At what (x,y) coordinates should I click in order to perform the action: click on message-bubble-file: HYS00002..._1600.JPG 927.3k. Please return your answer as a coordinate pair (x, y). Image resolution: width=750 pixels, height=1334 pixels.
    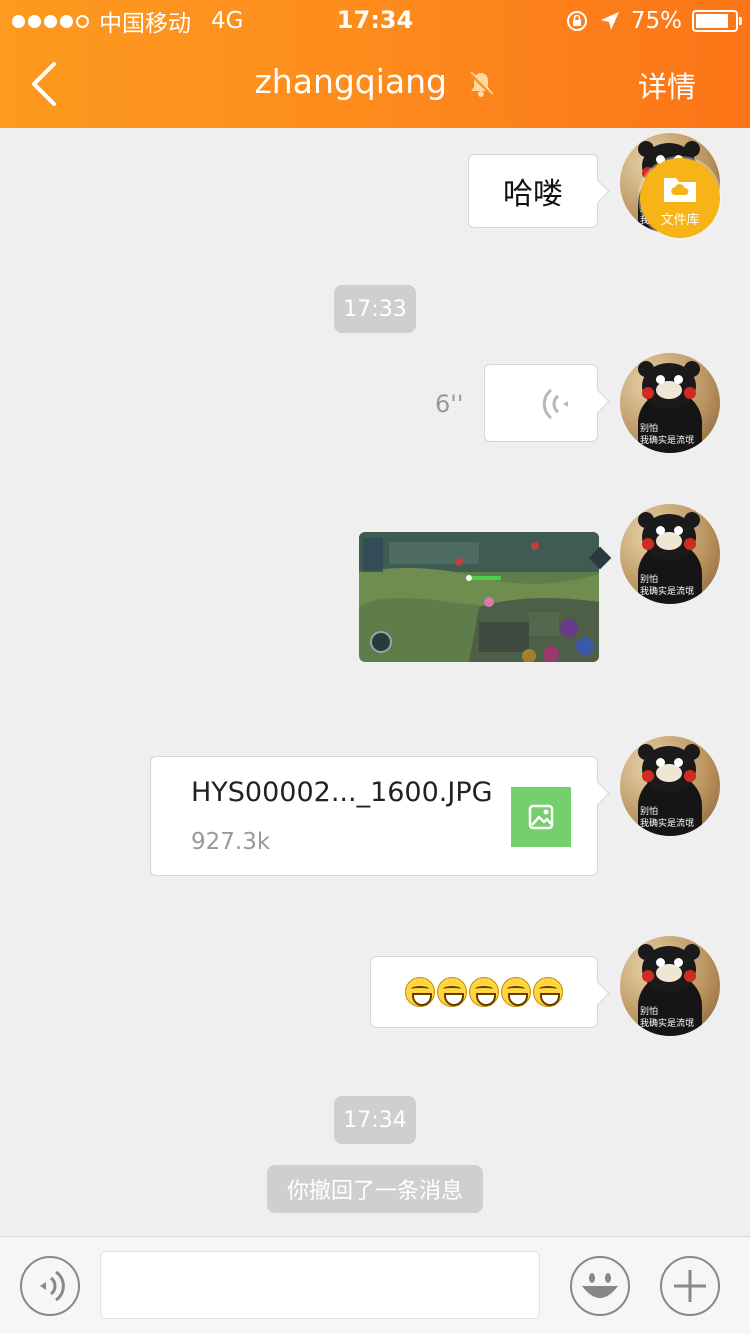
    Looking at the image, I should click on (374, 816).